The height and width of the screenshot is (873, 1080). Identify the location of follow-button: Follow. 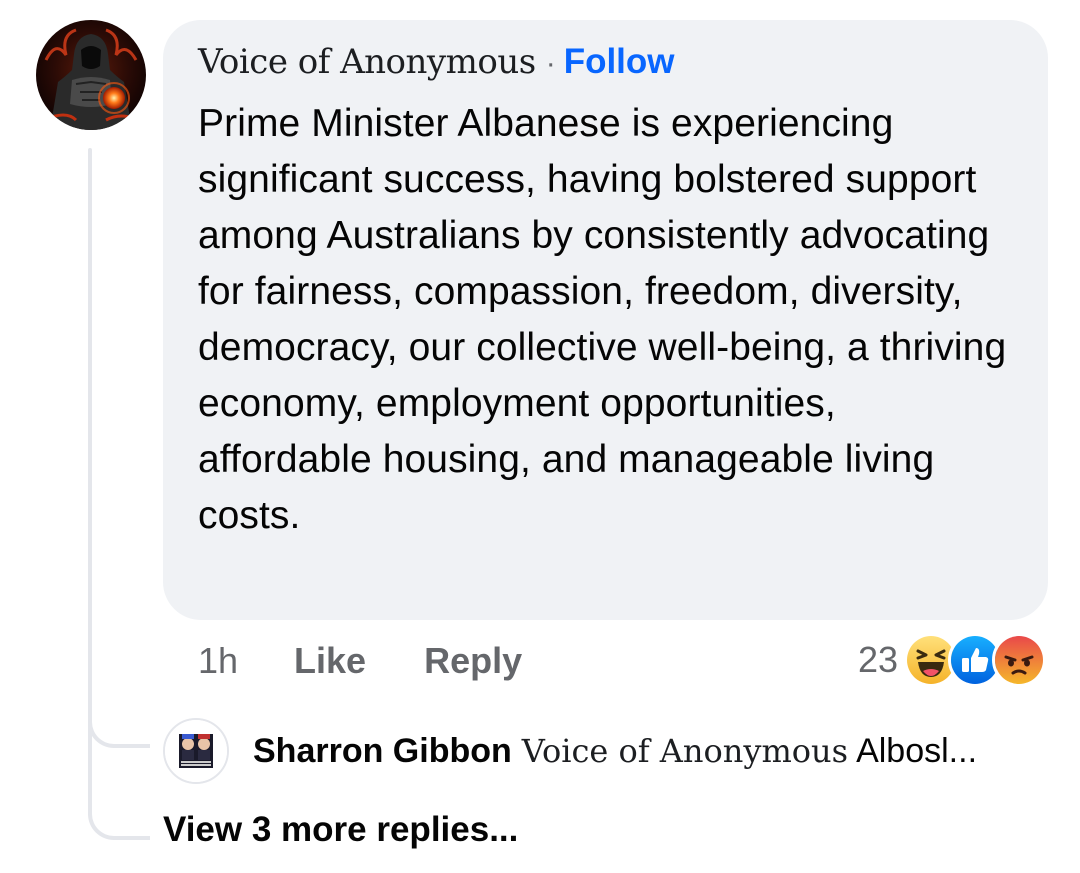
(619, 62).